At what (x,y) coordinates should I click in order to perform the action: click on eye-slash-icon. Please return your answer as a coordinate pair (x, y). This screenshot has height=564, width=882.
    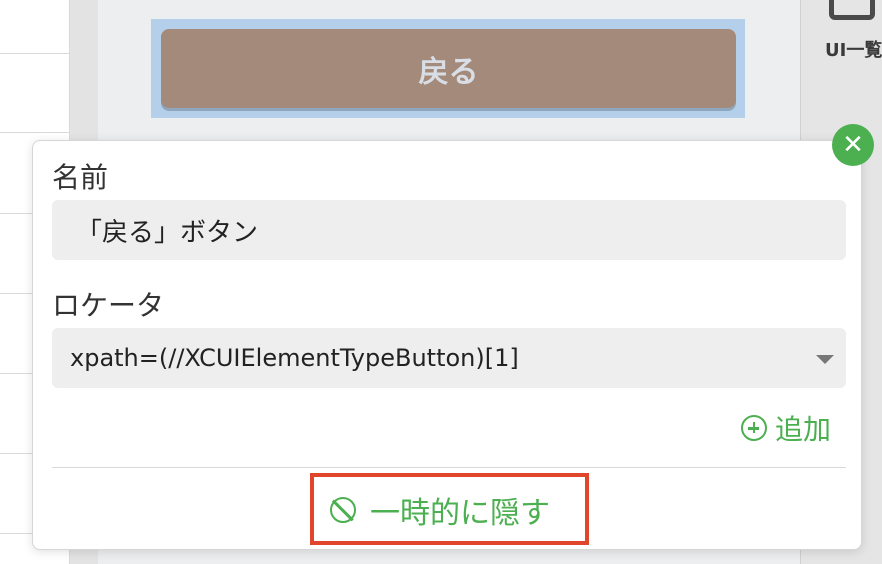
    Looking at the image, I should click on (343, 510).